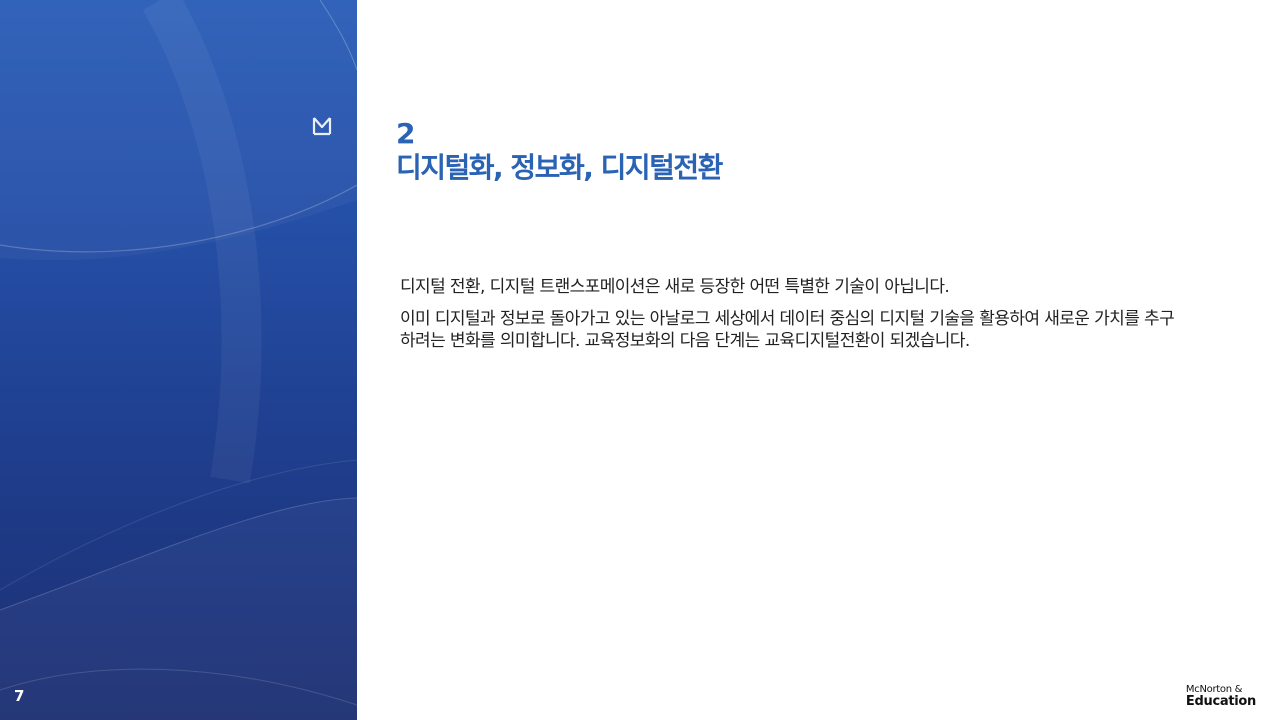 This screenshot has height=720, width=1280. I want to click on section-number: 2, so click(405, 133).